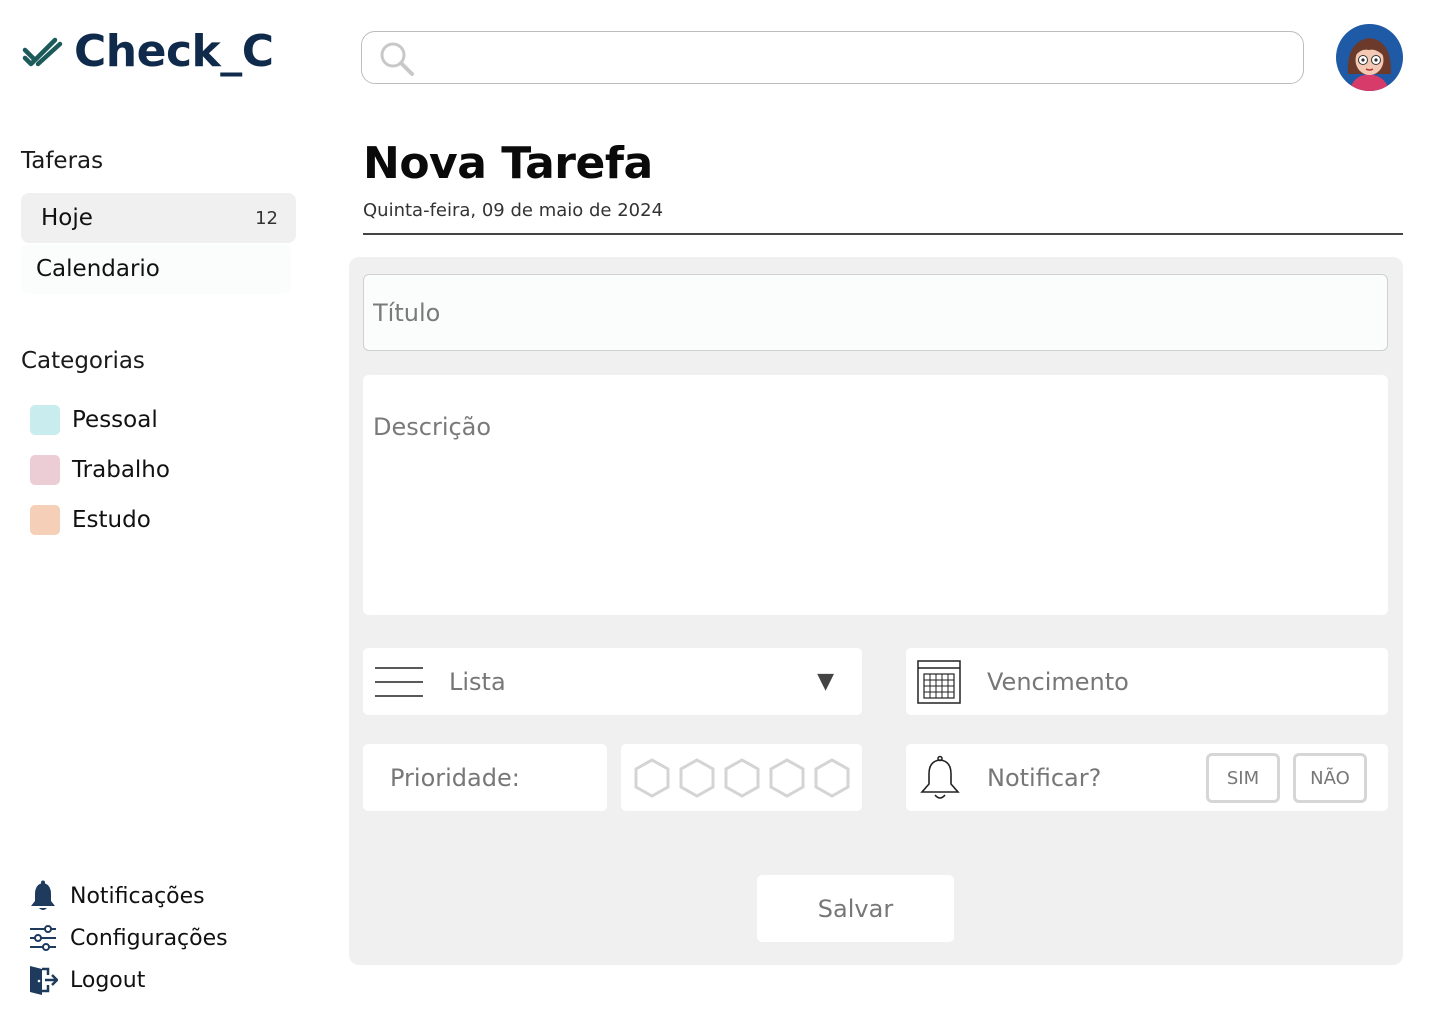 The image size is (1440, 1027). What do you see at coordinates (399, 682) in the screenshot?
I see `list-icon` at bounding box center [399, 682].